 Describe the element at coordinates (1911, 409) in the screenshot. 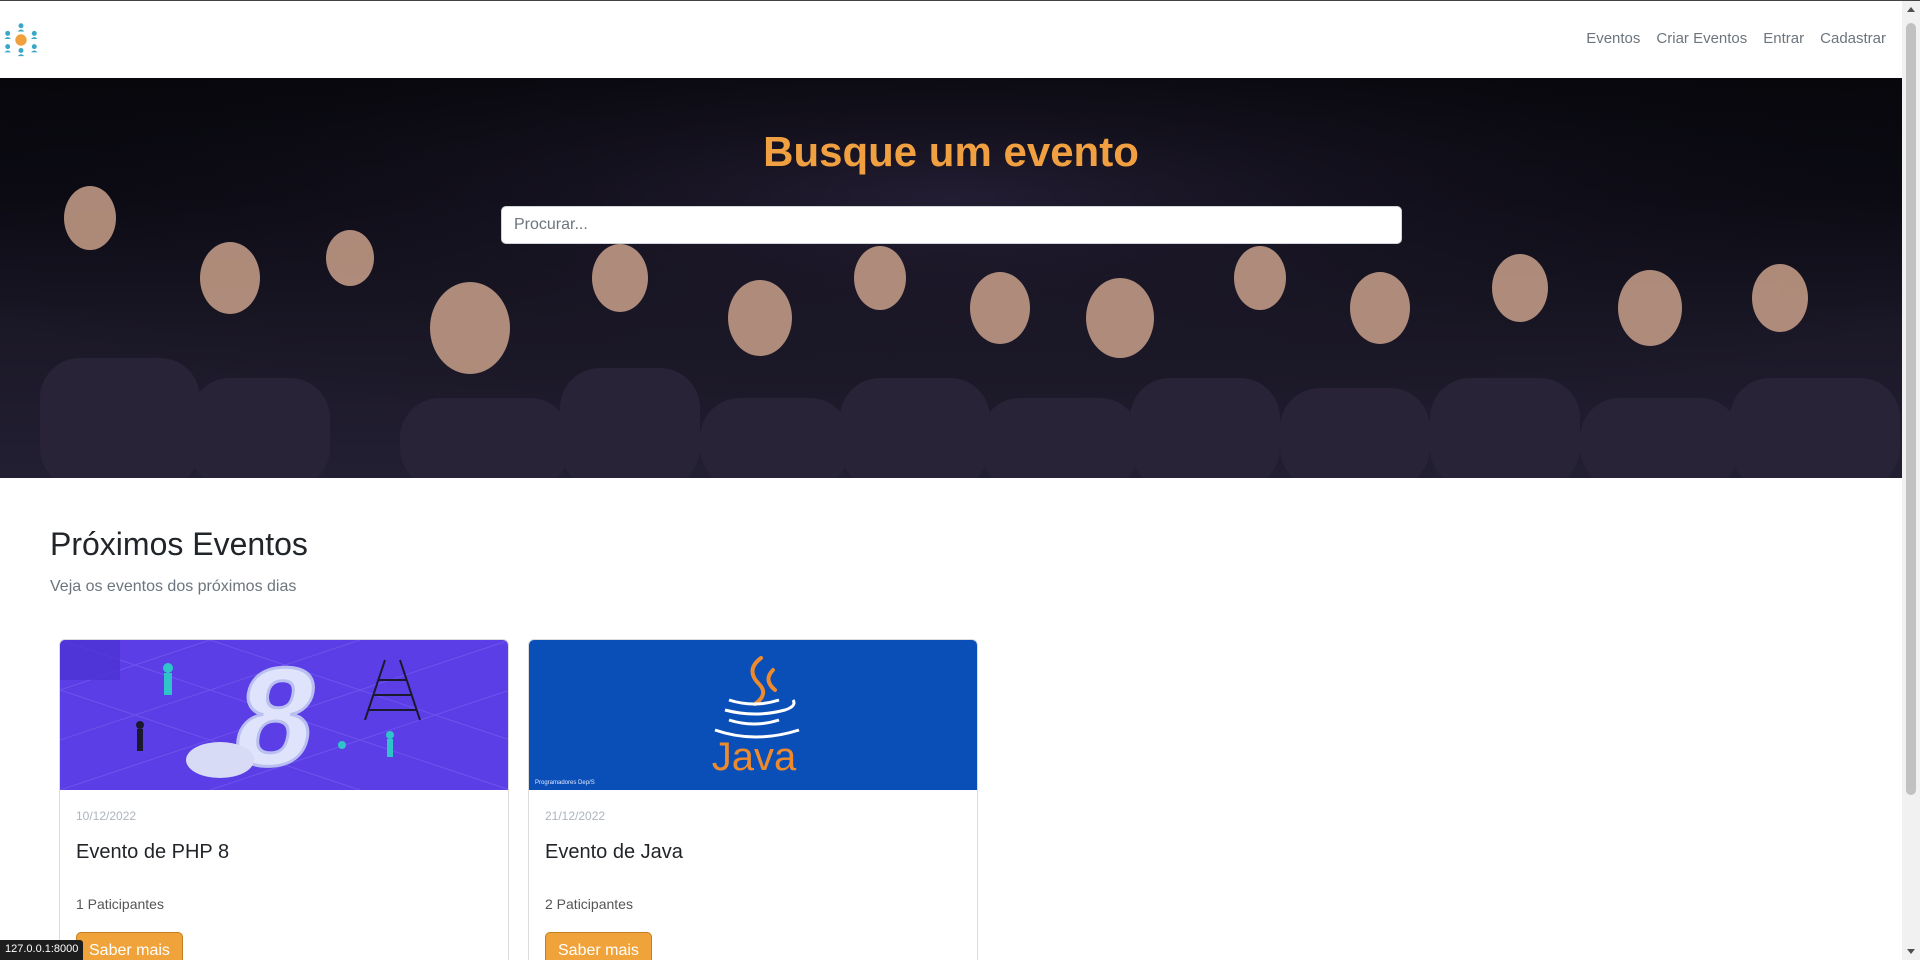

I see `scroll-thumb` at that location.